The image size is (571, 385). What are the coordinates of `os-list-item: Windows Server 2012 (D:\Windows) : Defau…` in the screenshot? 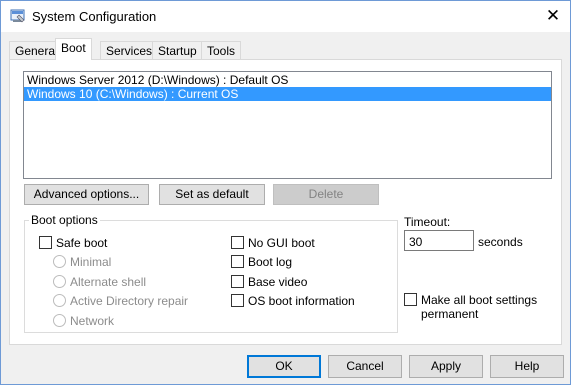 It's located at (287, 80).